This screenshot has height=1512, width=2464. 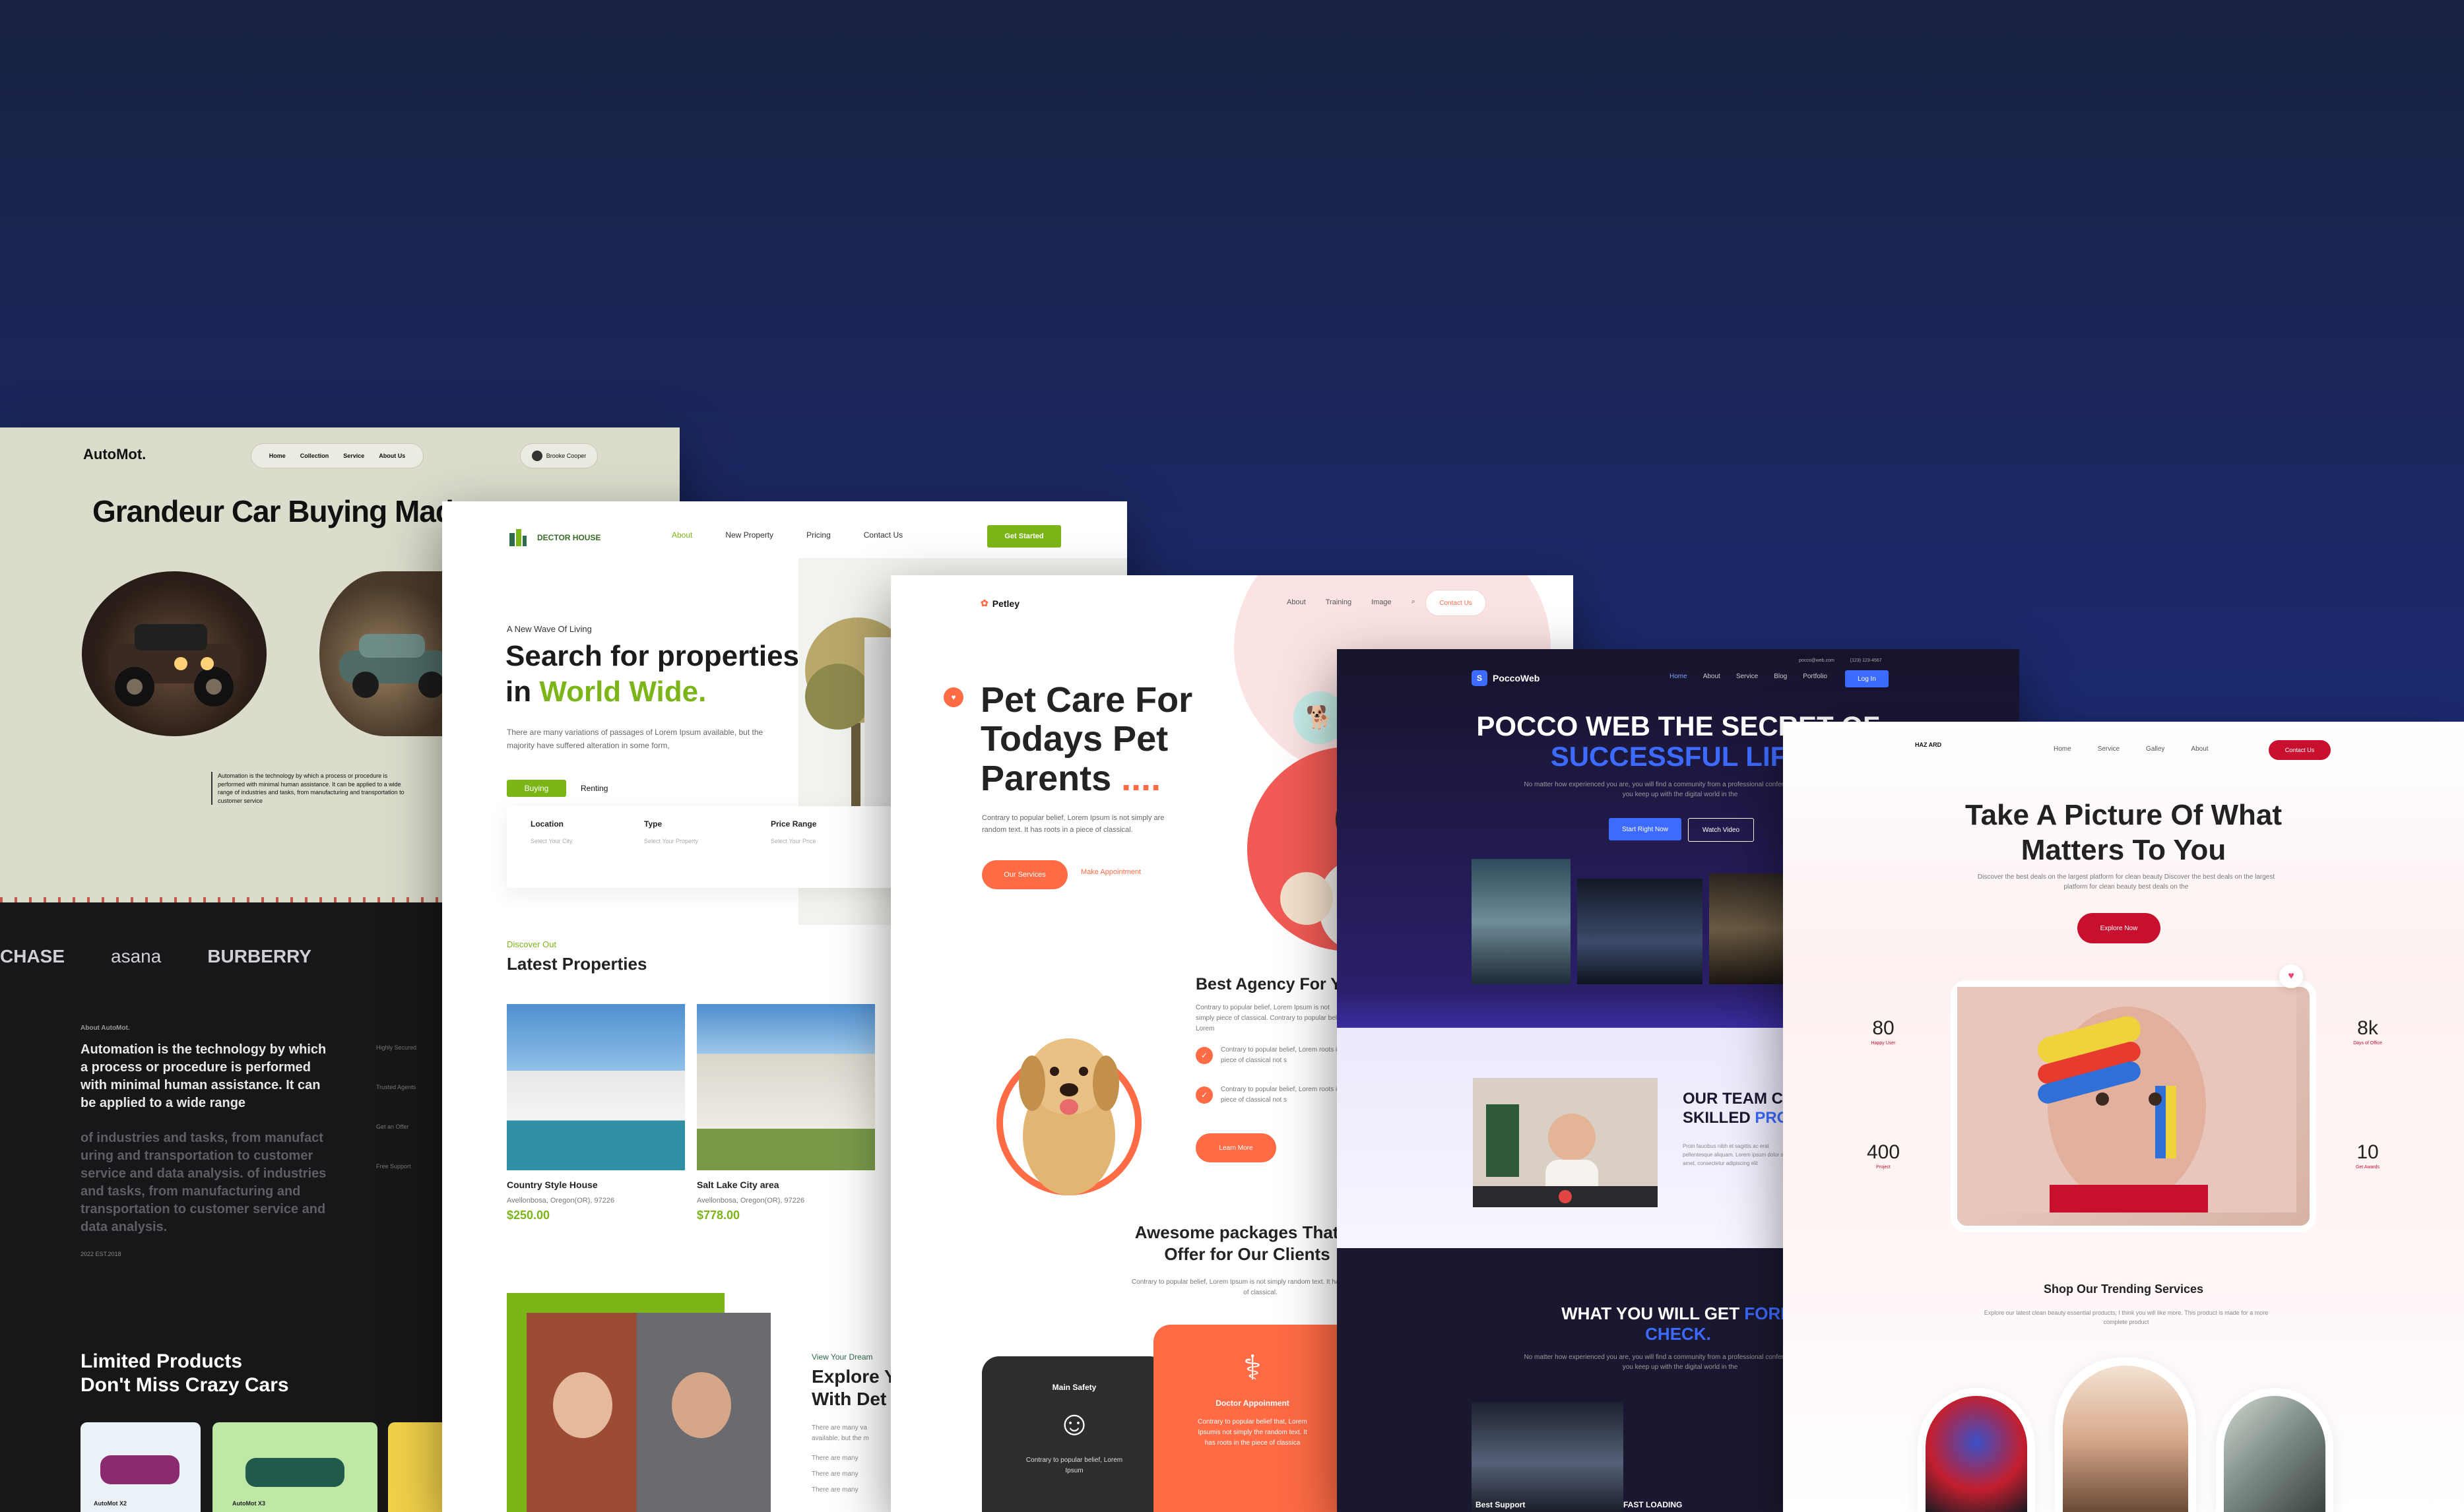 What do you see at coordinates (294, 1467) in the screenshot?
I see `car-card-green: AutoMot X3` at bounding box center [294, 1467].